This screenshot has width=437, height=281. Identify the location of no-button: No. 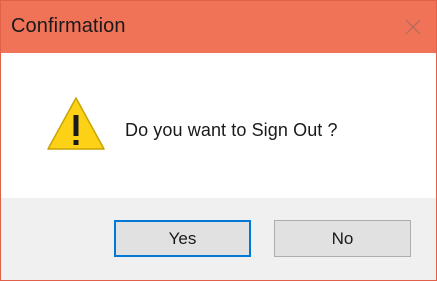
(342, 238).